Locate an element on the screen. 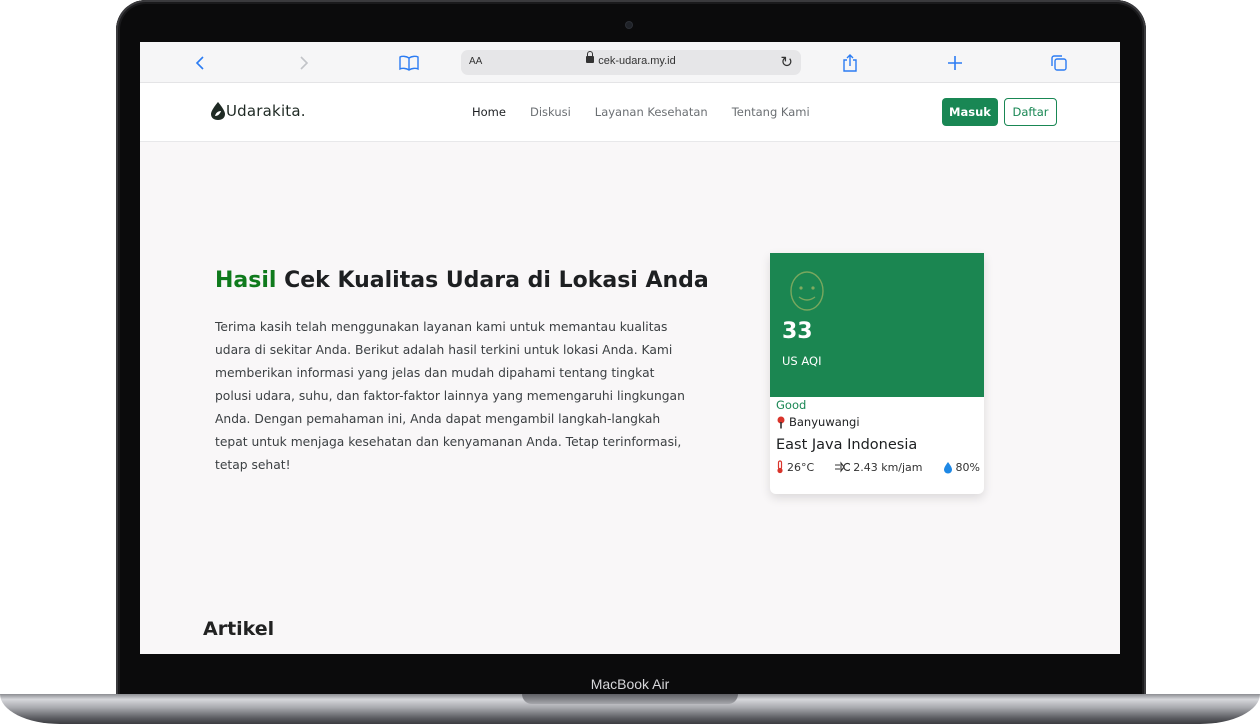 The image size is (1260, 724). new-tab-button is located at coordinates (955, 63).